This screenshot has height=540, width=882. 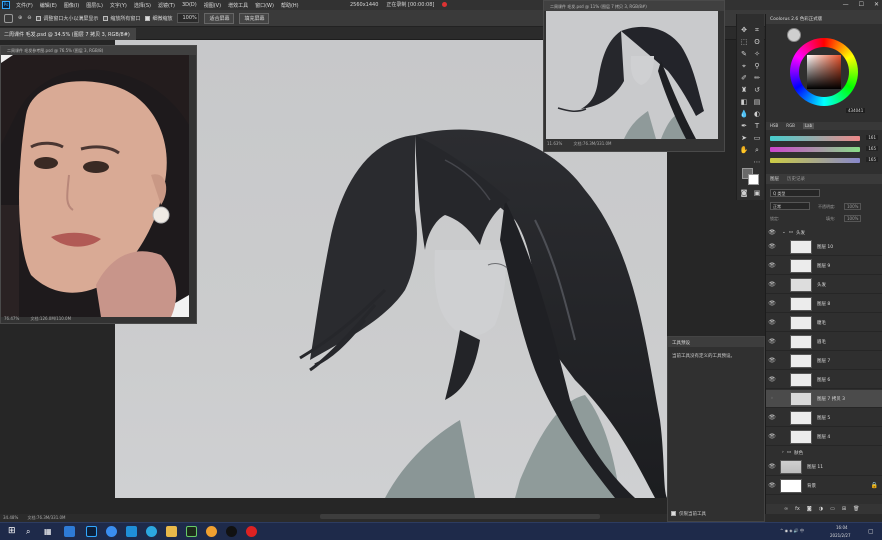 I want to click on red-slider: 161, so click(x=824, y=138).